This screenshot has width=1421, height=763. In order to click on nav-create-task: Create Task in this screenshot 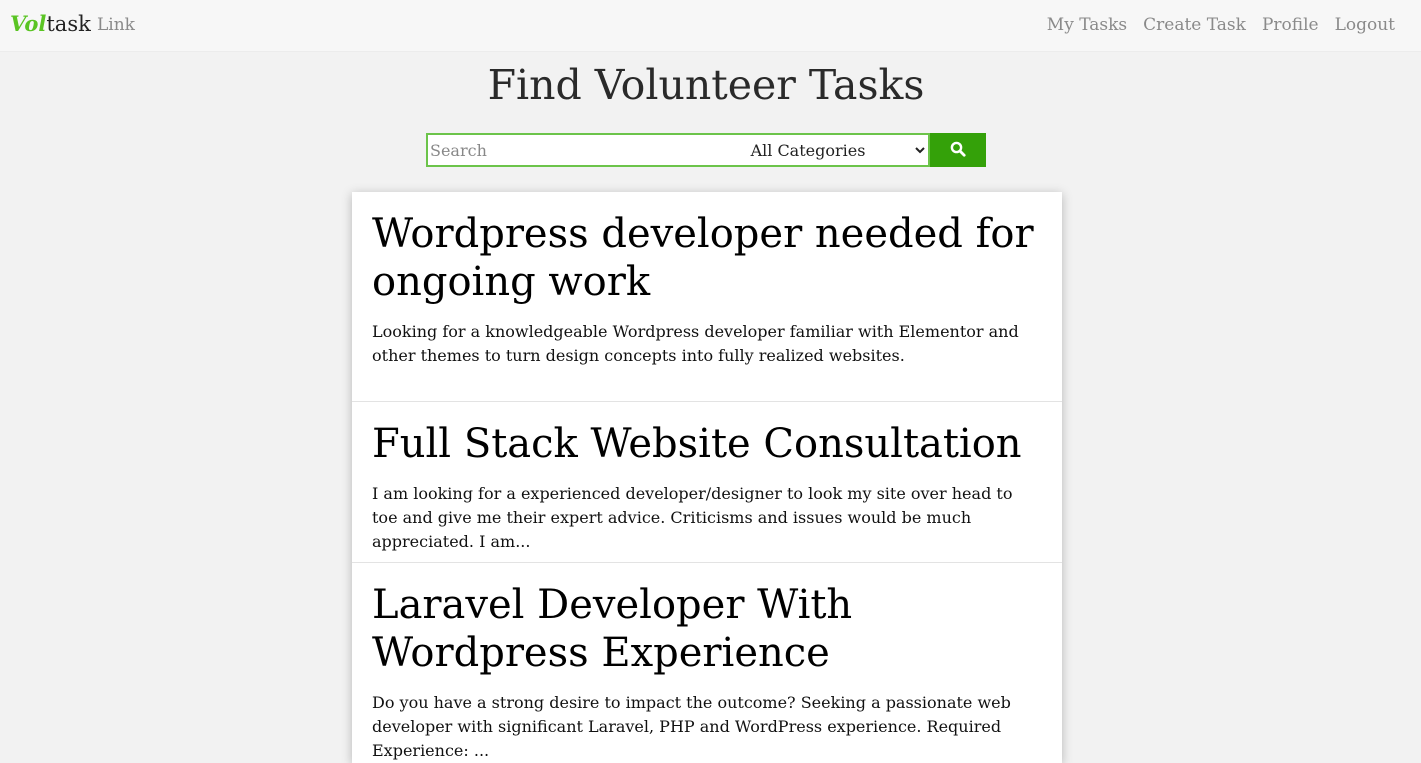, I will do `click(1194, 25)`.